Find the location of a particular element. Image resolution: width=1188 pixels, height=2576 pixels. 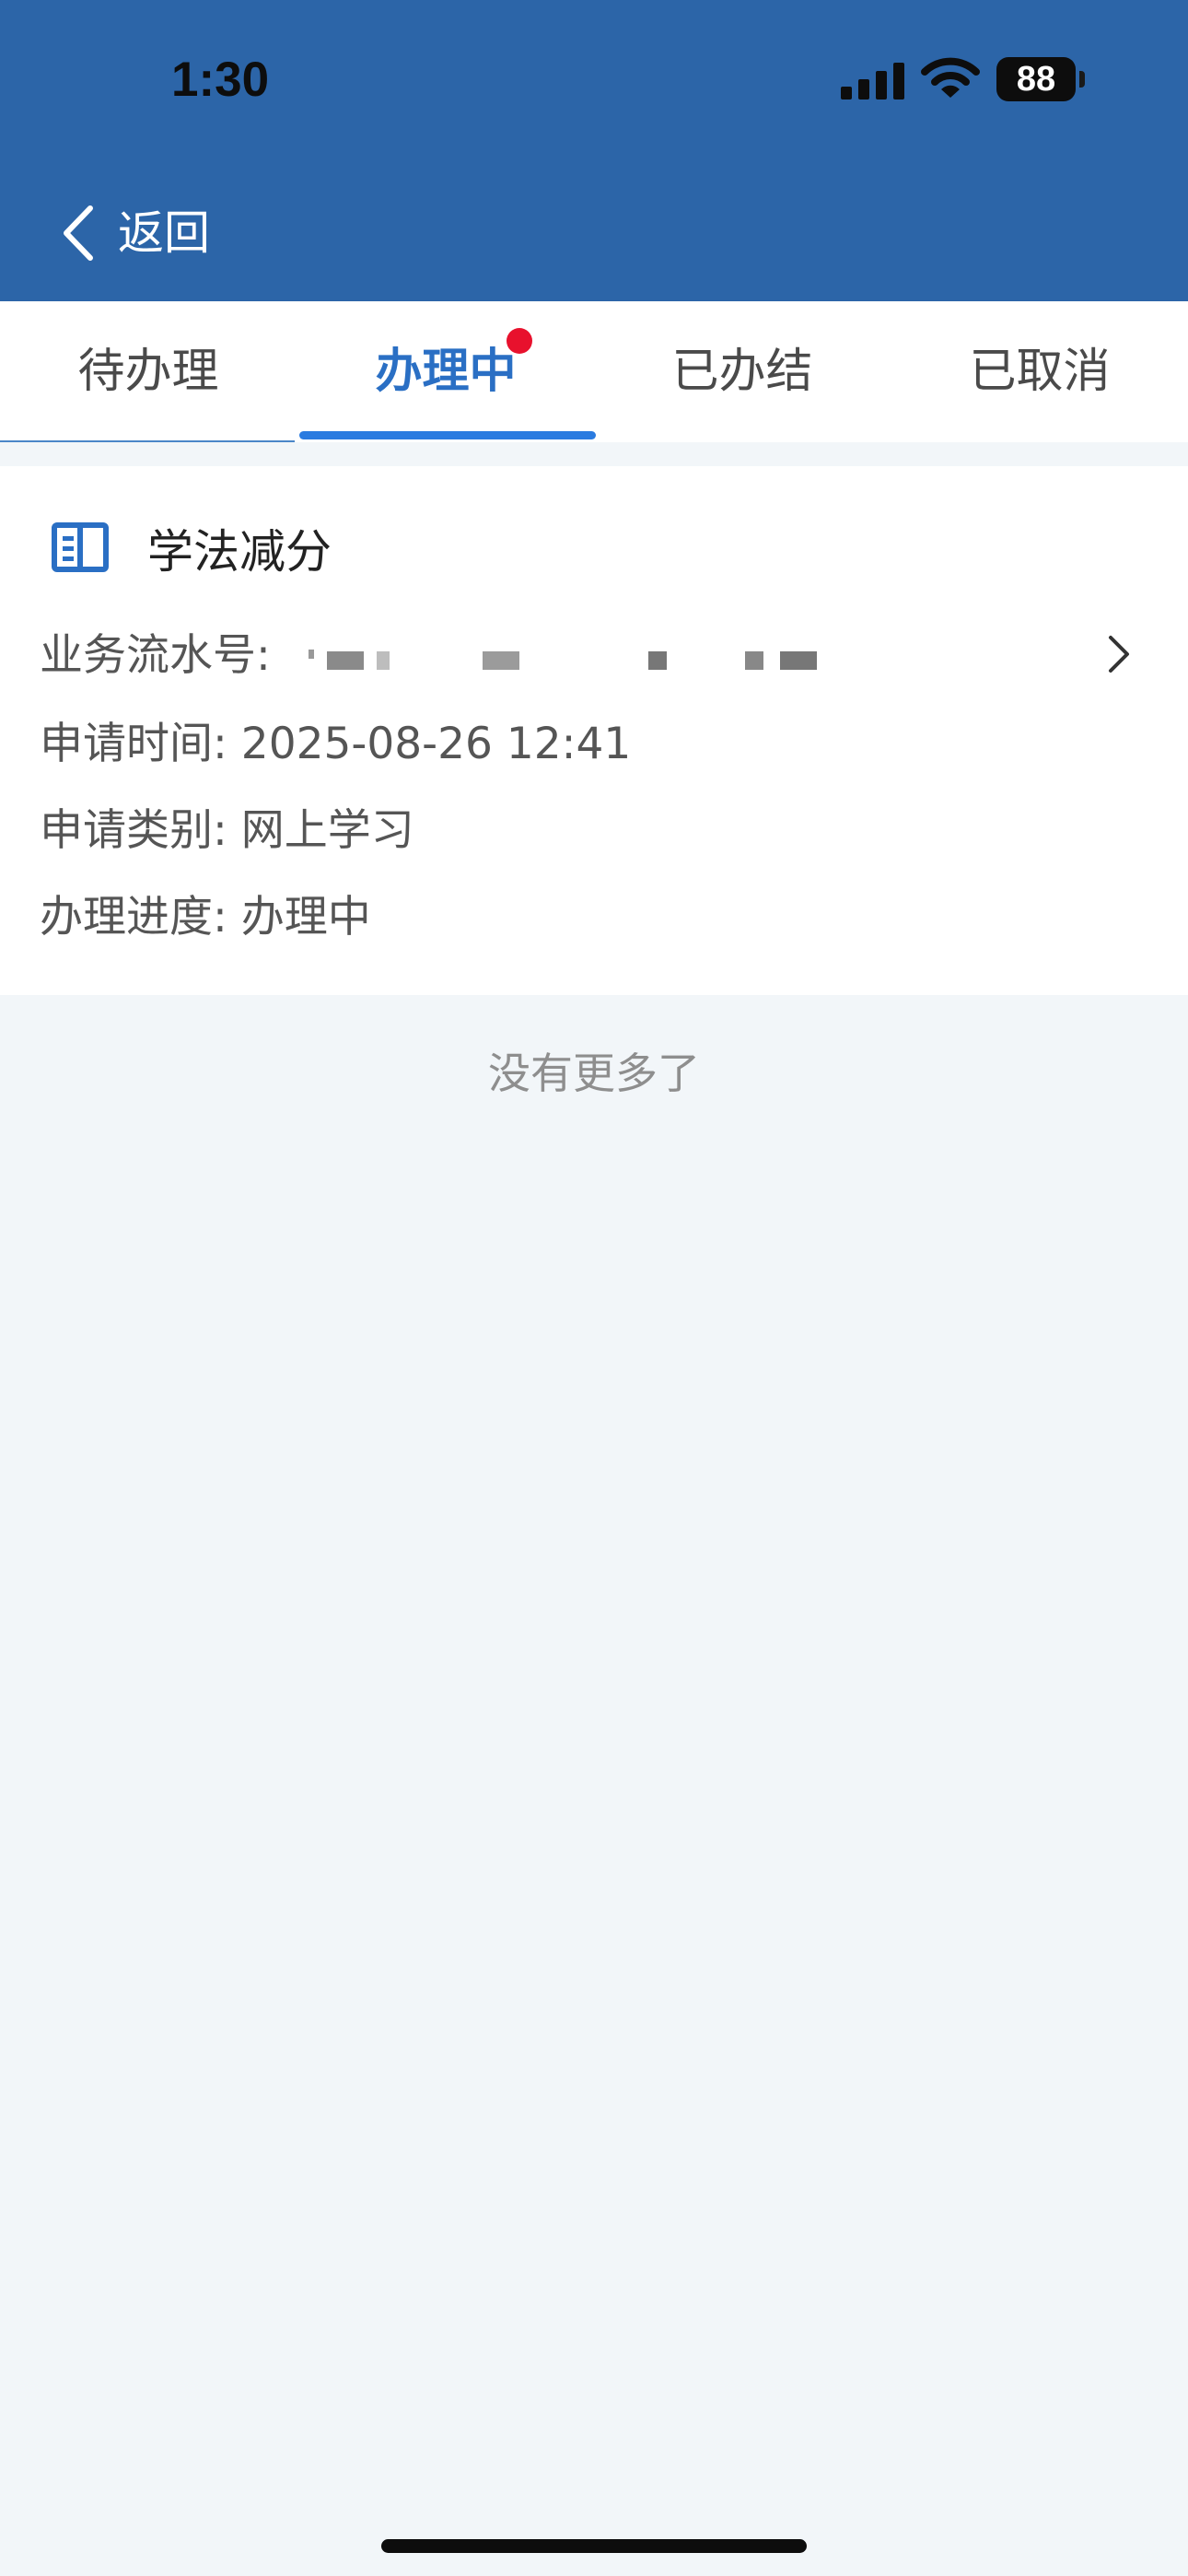

serial-number-row: 业务流水号: is located at coordinates (438, 656).